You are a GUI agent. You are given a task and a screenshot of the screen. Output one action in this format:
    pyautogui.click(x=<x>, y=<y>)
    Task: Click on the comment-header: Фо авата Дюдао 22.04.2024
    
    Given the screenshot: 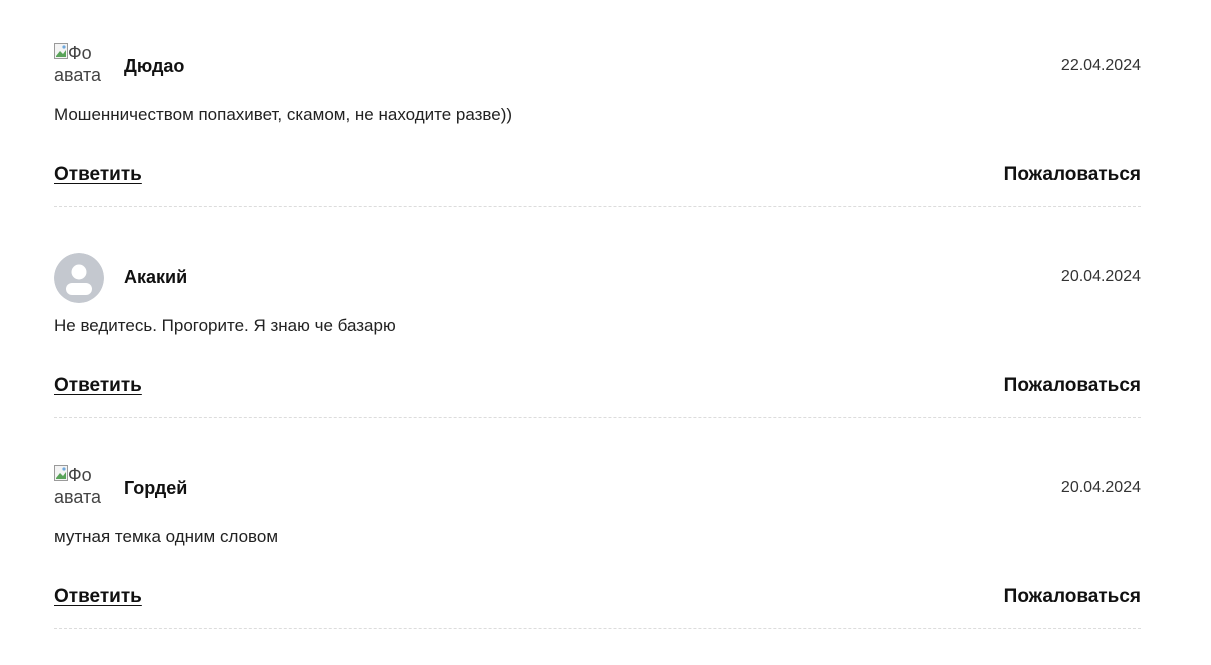 What is the action you would take?
    pyautogui.click(x=597, y=67)
    